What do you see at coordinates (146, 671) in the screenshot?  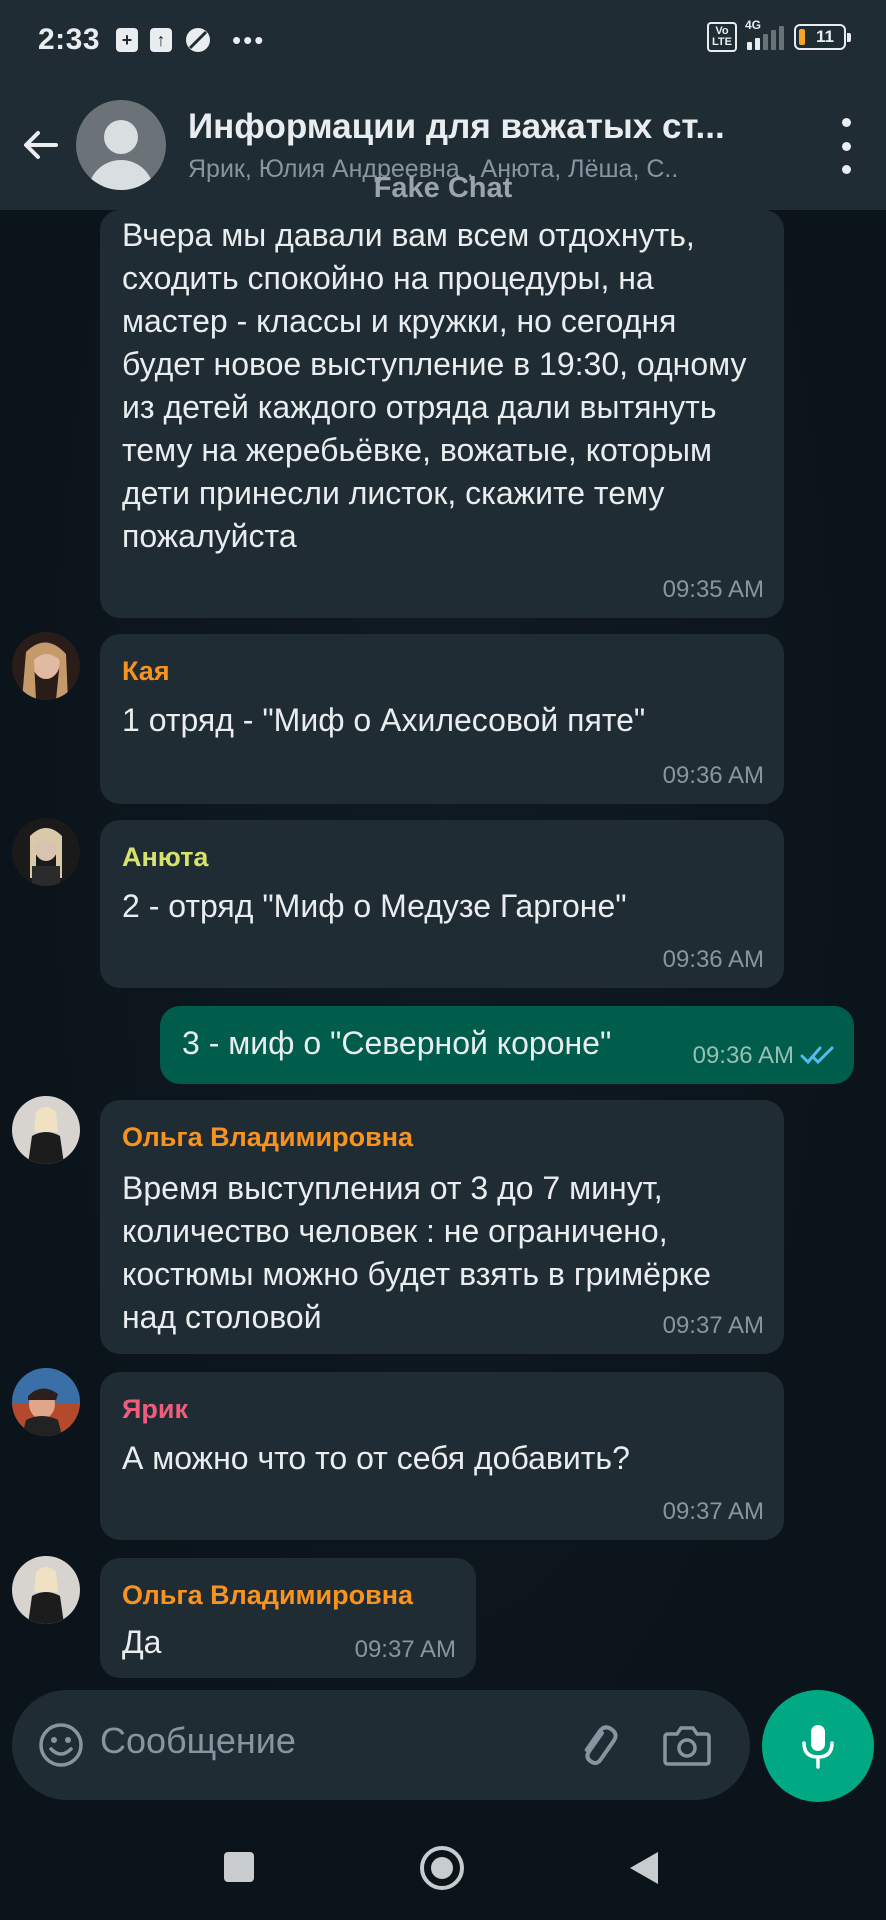 I see `sender-name: Кая` at bounding box center [146, 671].